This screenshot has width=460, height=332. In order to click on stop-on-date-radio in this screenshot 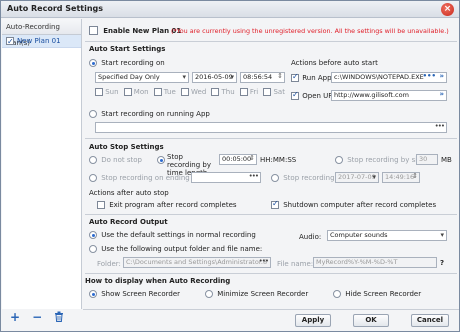, I will do `click(275, 178)`.